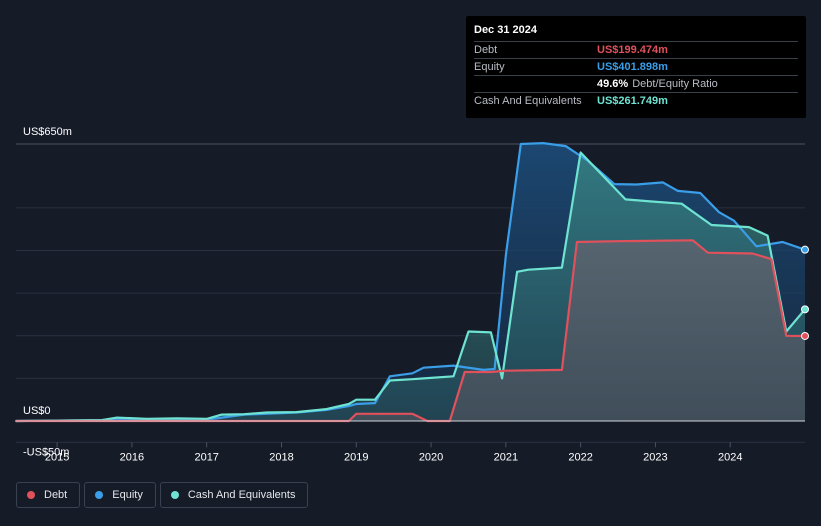  What do you see at coordinates (46, 452) in the screenshot?
I see `y-tick-label: -US$50m` at bounding box center [46, 452].